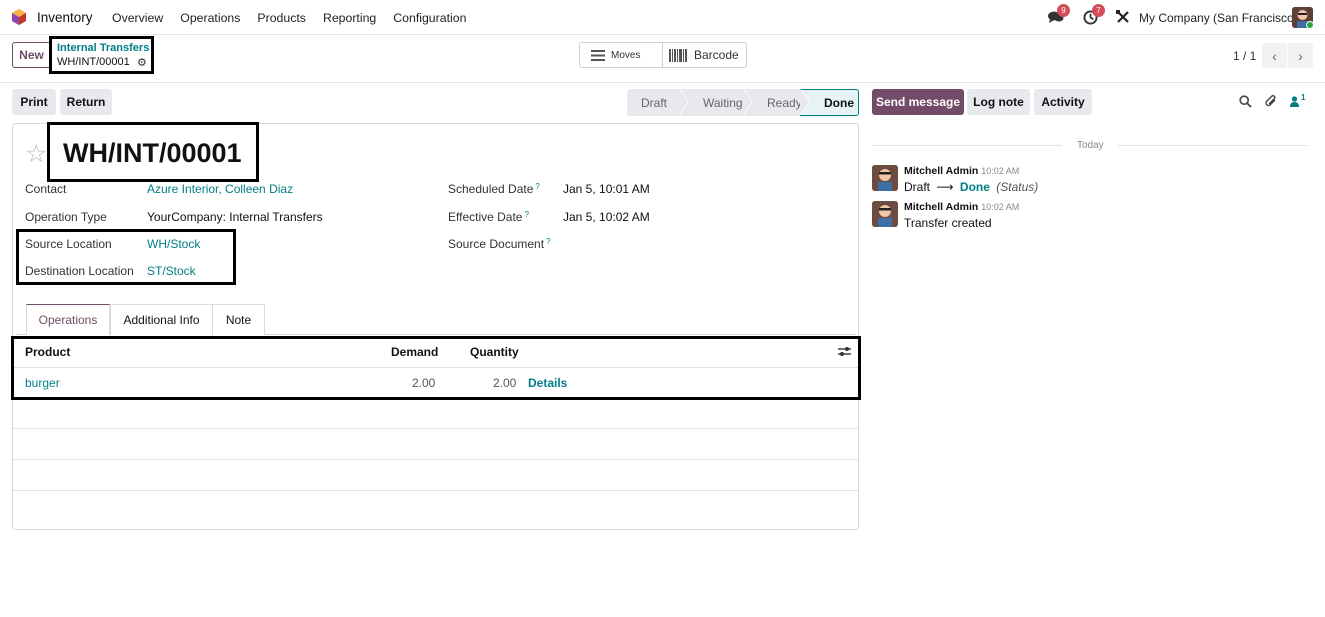  Describe the element at coordinates (1017, 187) in the screenshot. I see `status-field: (Status)` at that location.